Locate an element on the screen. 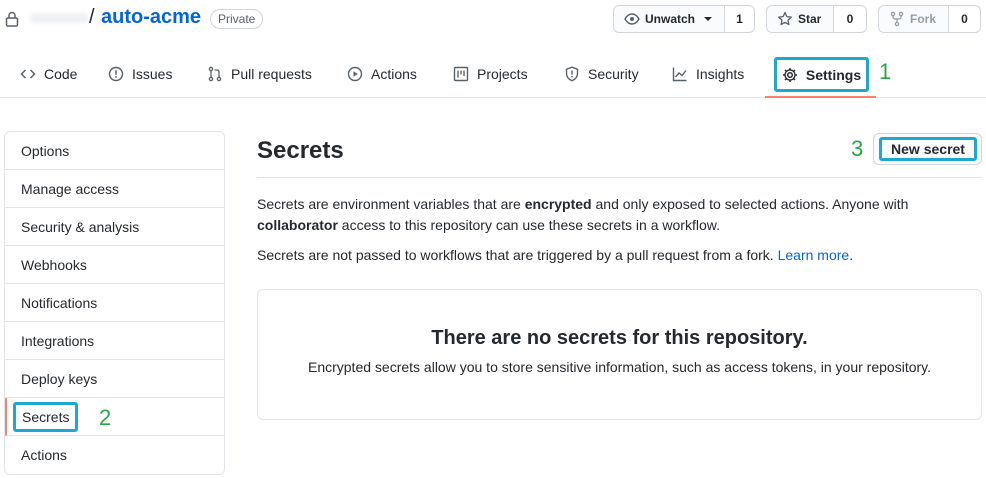  tab-insights: Insights is located at coordinates (708, 74).